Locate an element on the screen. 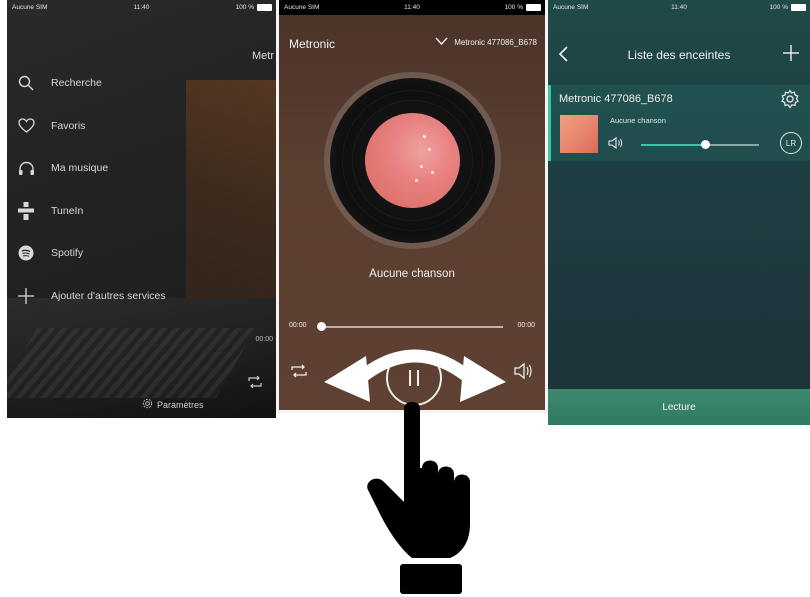 The height and width of the screenshot is (597, 810). song-title: Aucune chanson is located at coordinates (412, 274).